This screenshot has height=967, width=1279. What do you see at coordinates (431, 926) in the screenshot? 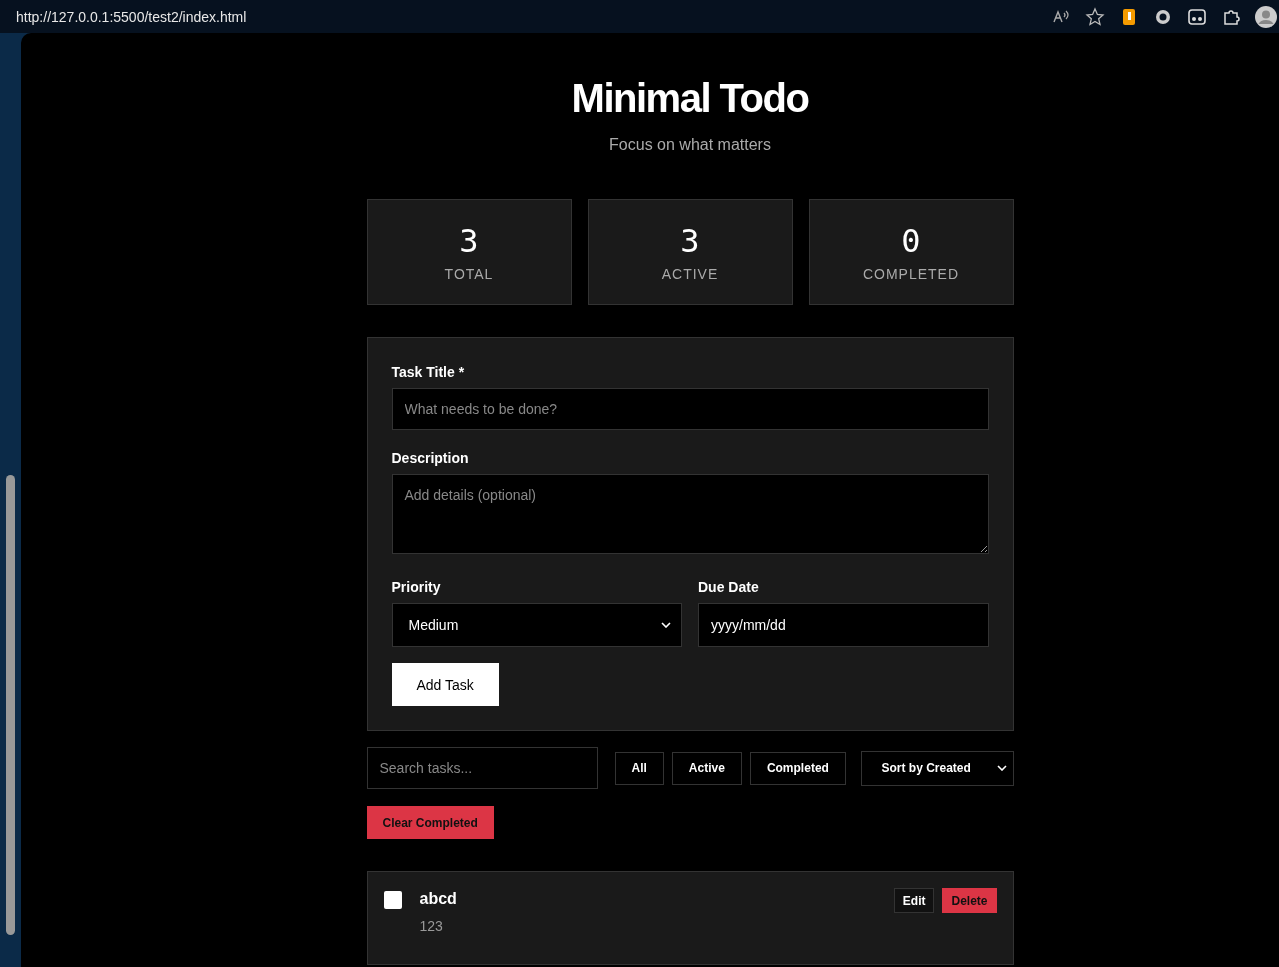
I see `task-description: 123` at bounding box center [431, 926].